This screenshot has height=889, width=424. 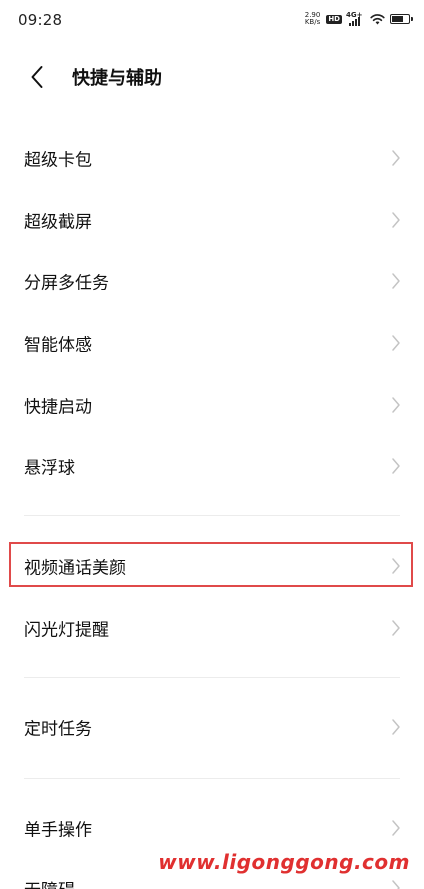 What do you see at coordinates (66, 283) in the screenshot?
I see `list-item-label: 分屏多任务` at bounding box center [66, 283].